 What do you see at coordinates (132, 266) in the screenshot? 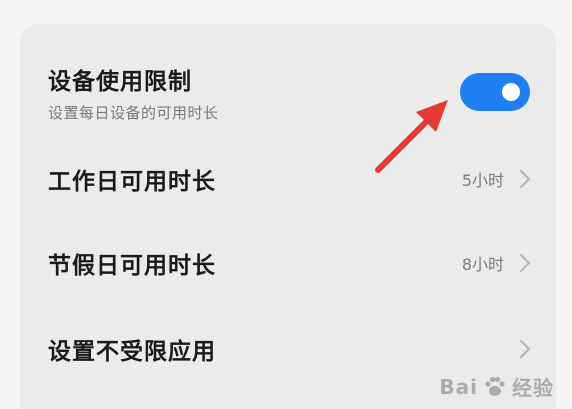
I see `holiday-duration-title: 节假日可用时长` at bounding box center [132, 266].